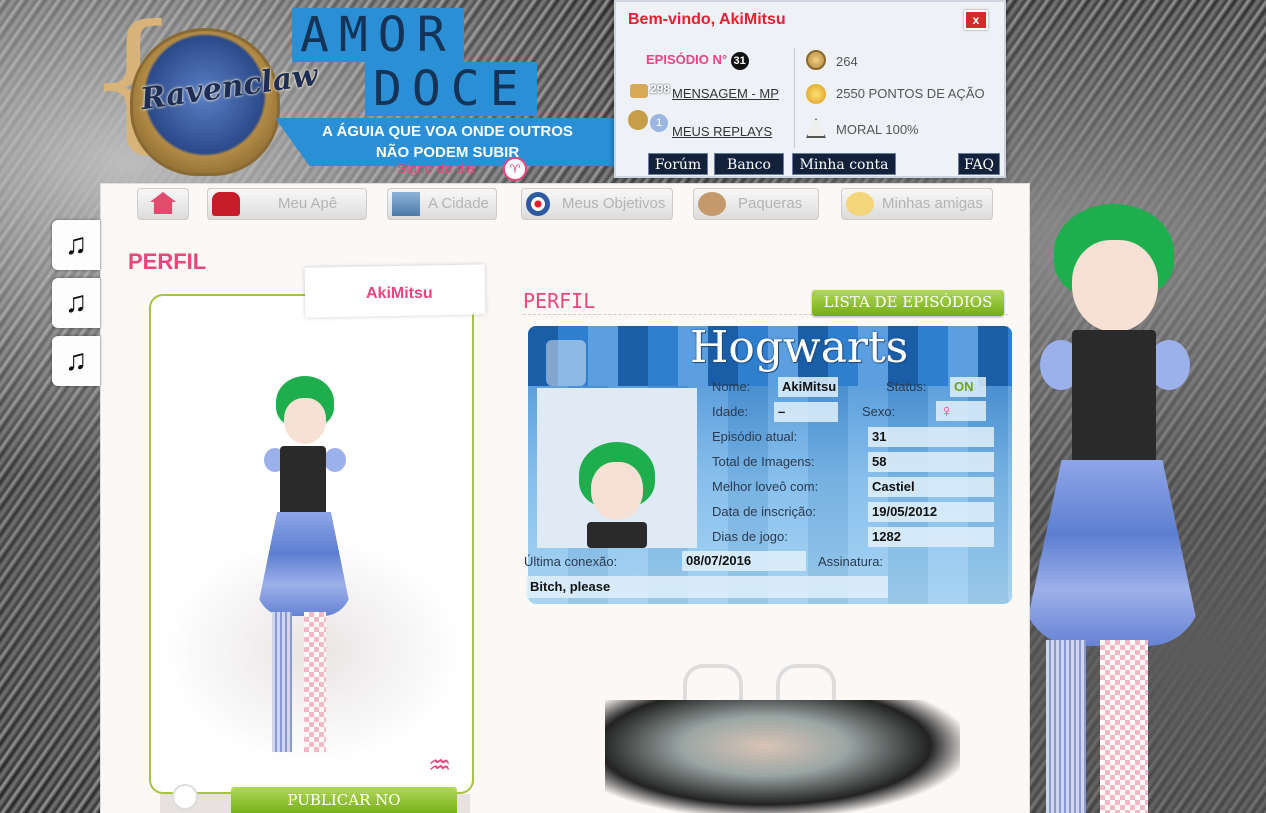  Describe the element at coordinates (806, 682) in the screenshot. I see `signature-hook-right` at that location.